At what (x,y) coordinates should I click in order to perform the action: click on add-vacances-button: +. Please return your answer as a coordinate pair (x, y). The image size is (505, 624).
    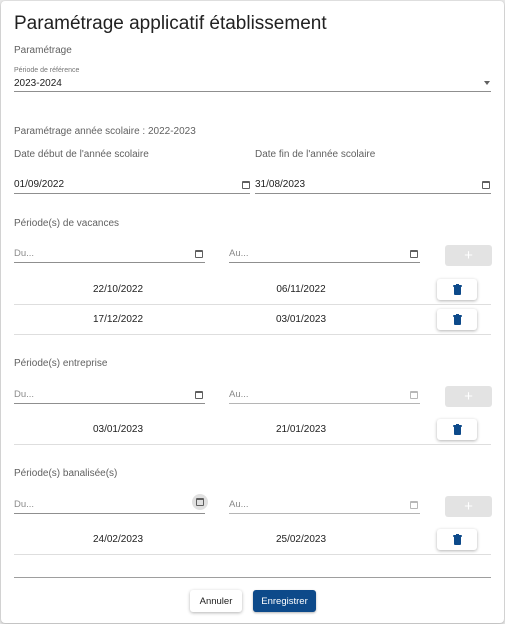
    Looking at the image, I should click on (468, 255).